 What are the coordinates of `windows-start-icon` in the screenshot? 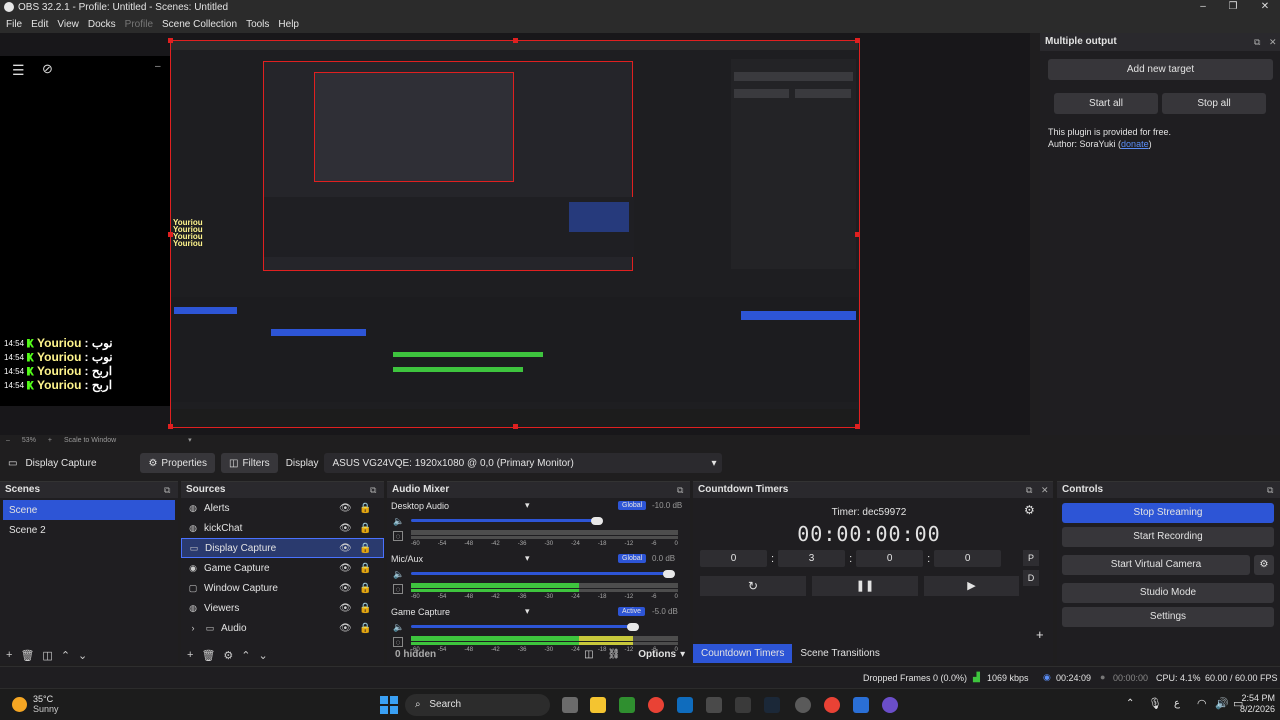 It's located at (389, 705).